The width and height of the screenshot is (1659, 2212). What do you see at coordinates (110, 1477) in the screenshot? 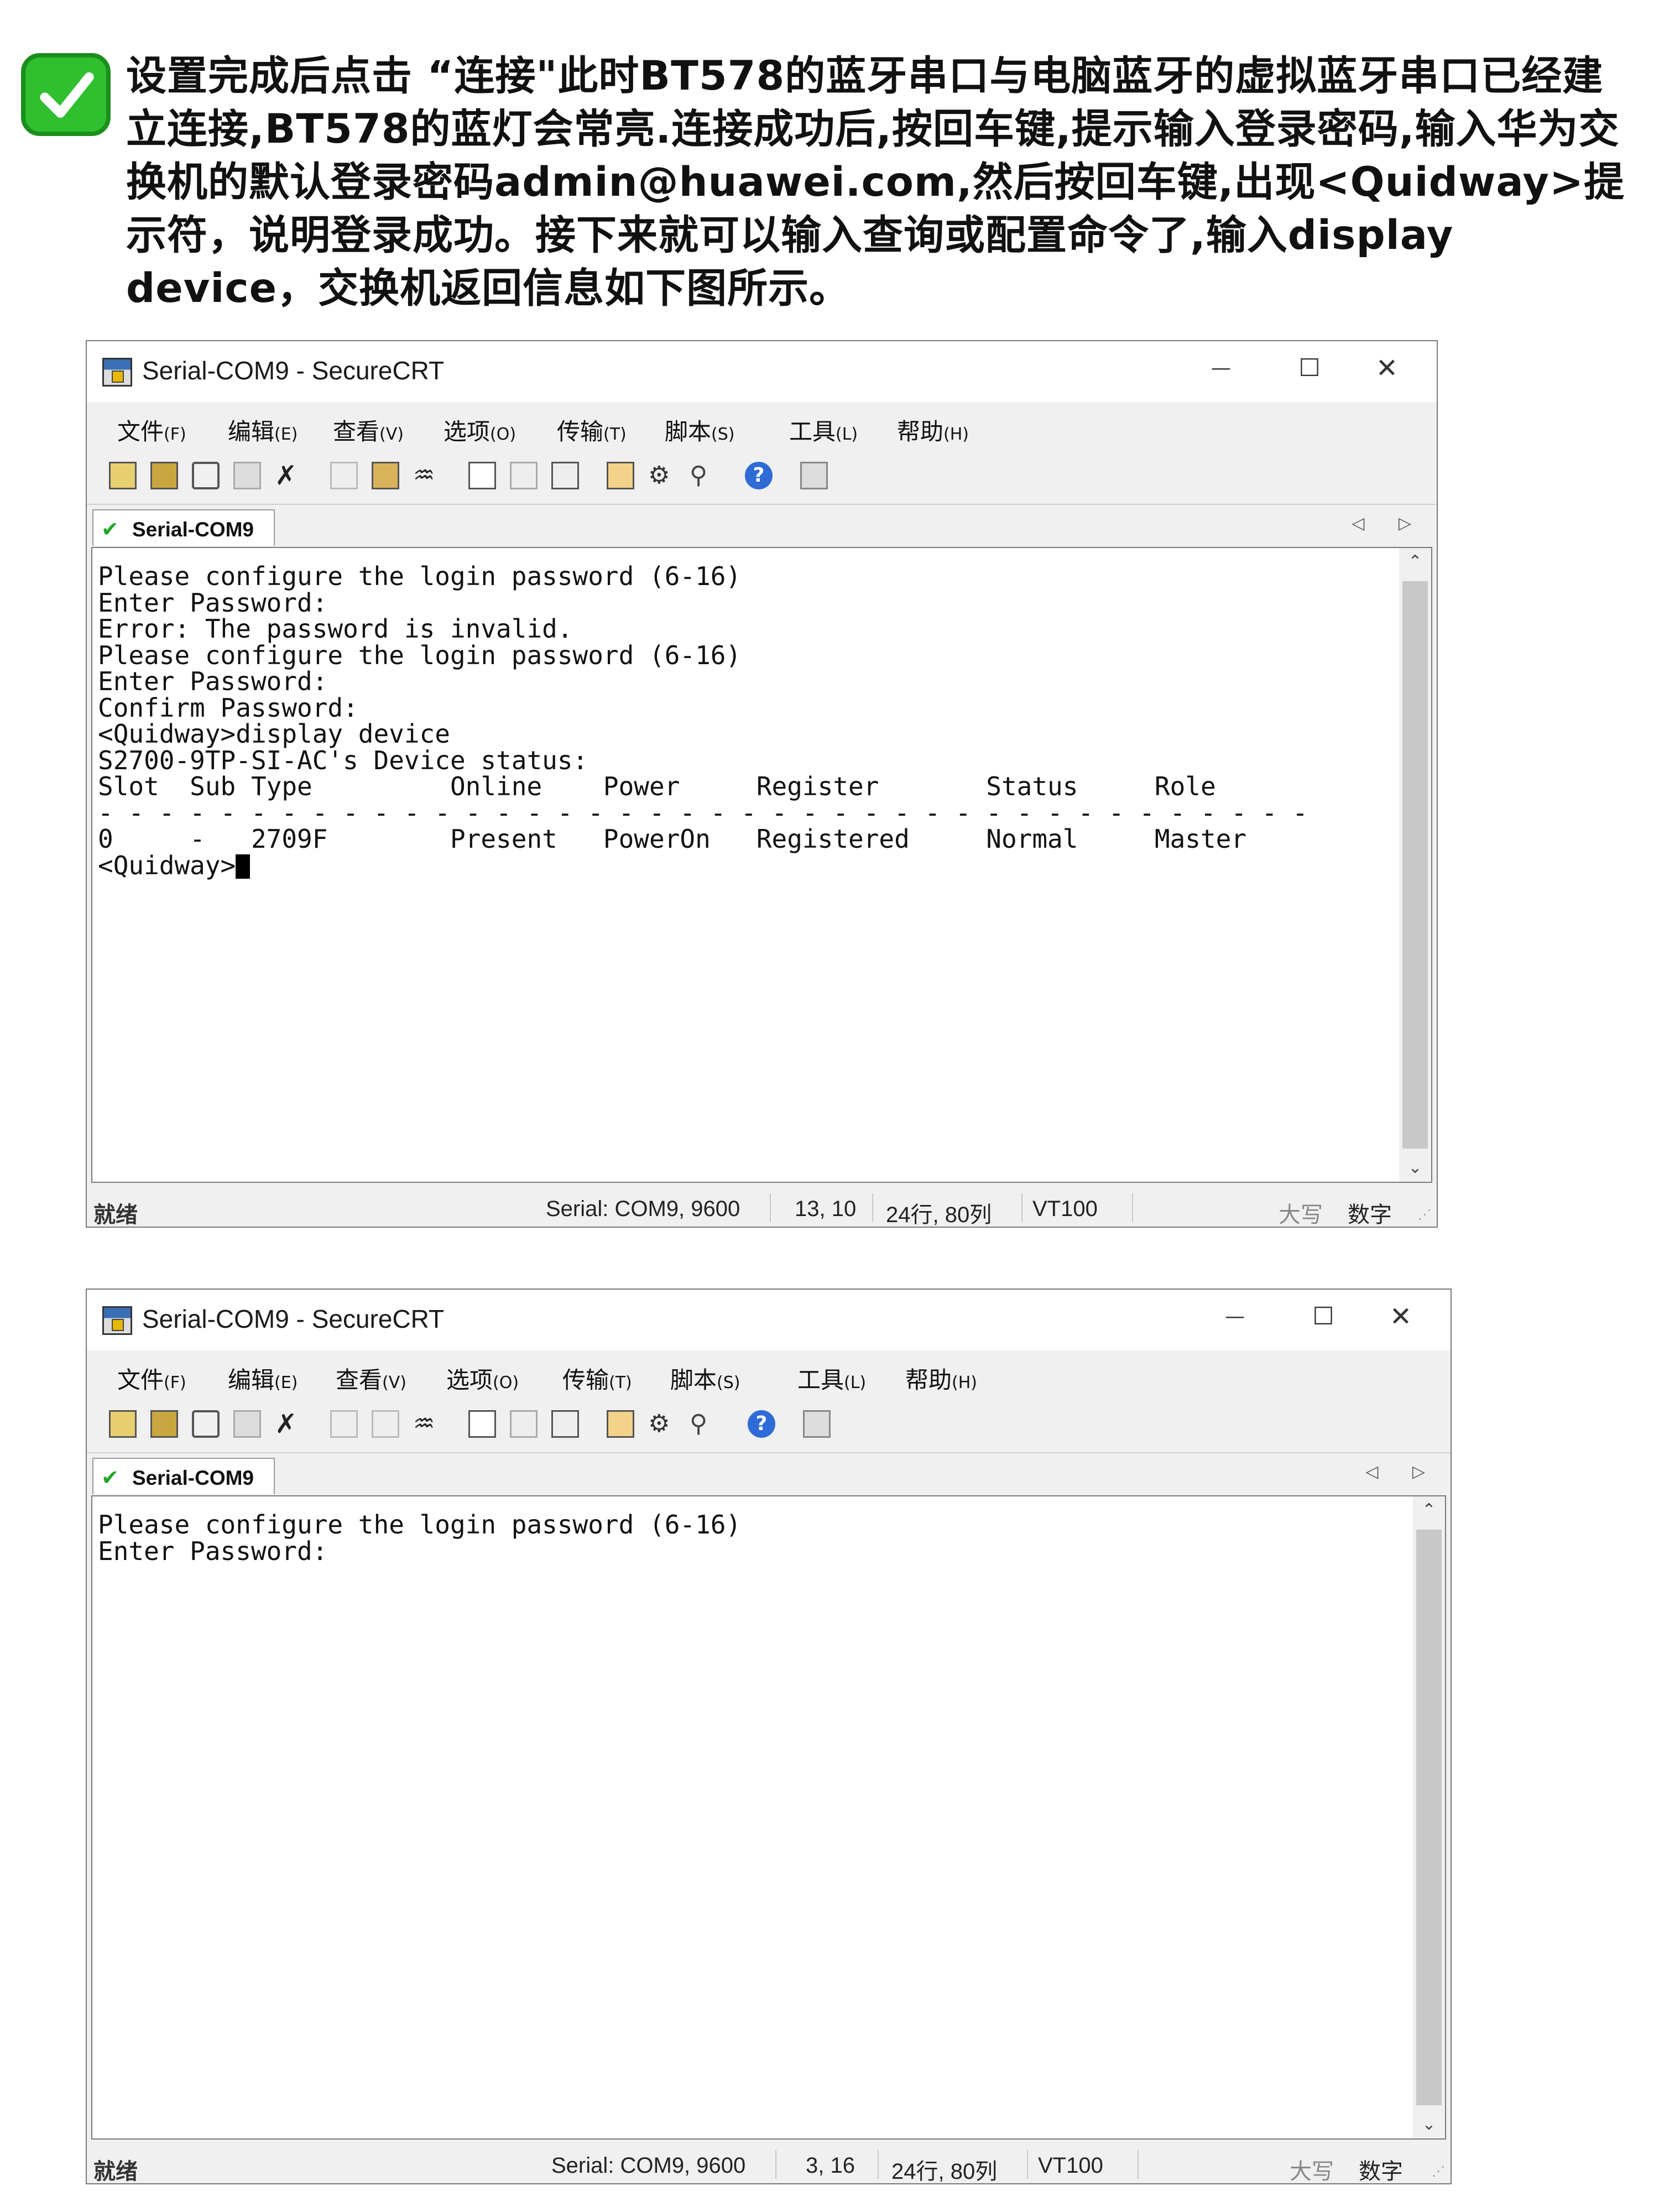
I see `connected-check-icon: ✔` at bounding box center [110, 1477].